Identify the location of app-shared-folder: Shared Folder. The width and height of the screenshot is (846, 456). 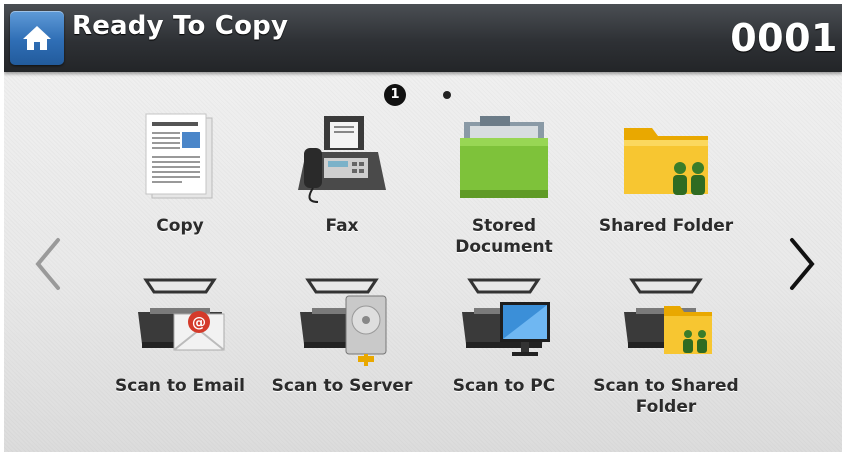
(666, 187).